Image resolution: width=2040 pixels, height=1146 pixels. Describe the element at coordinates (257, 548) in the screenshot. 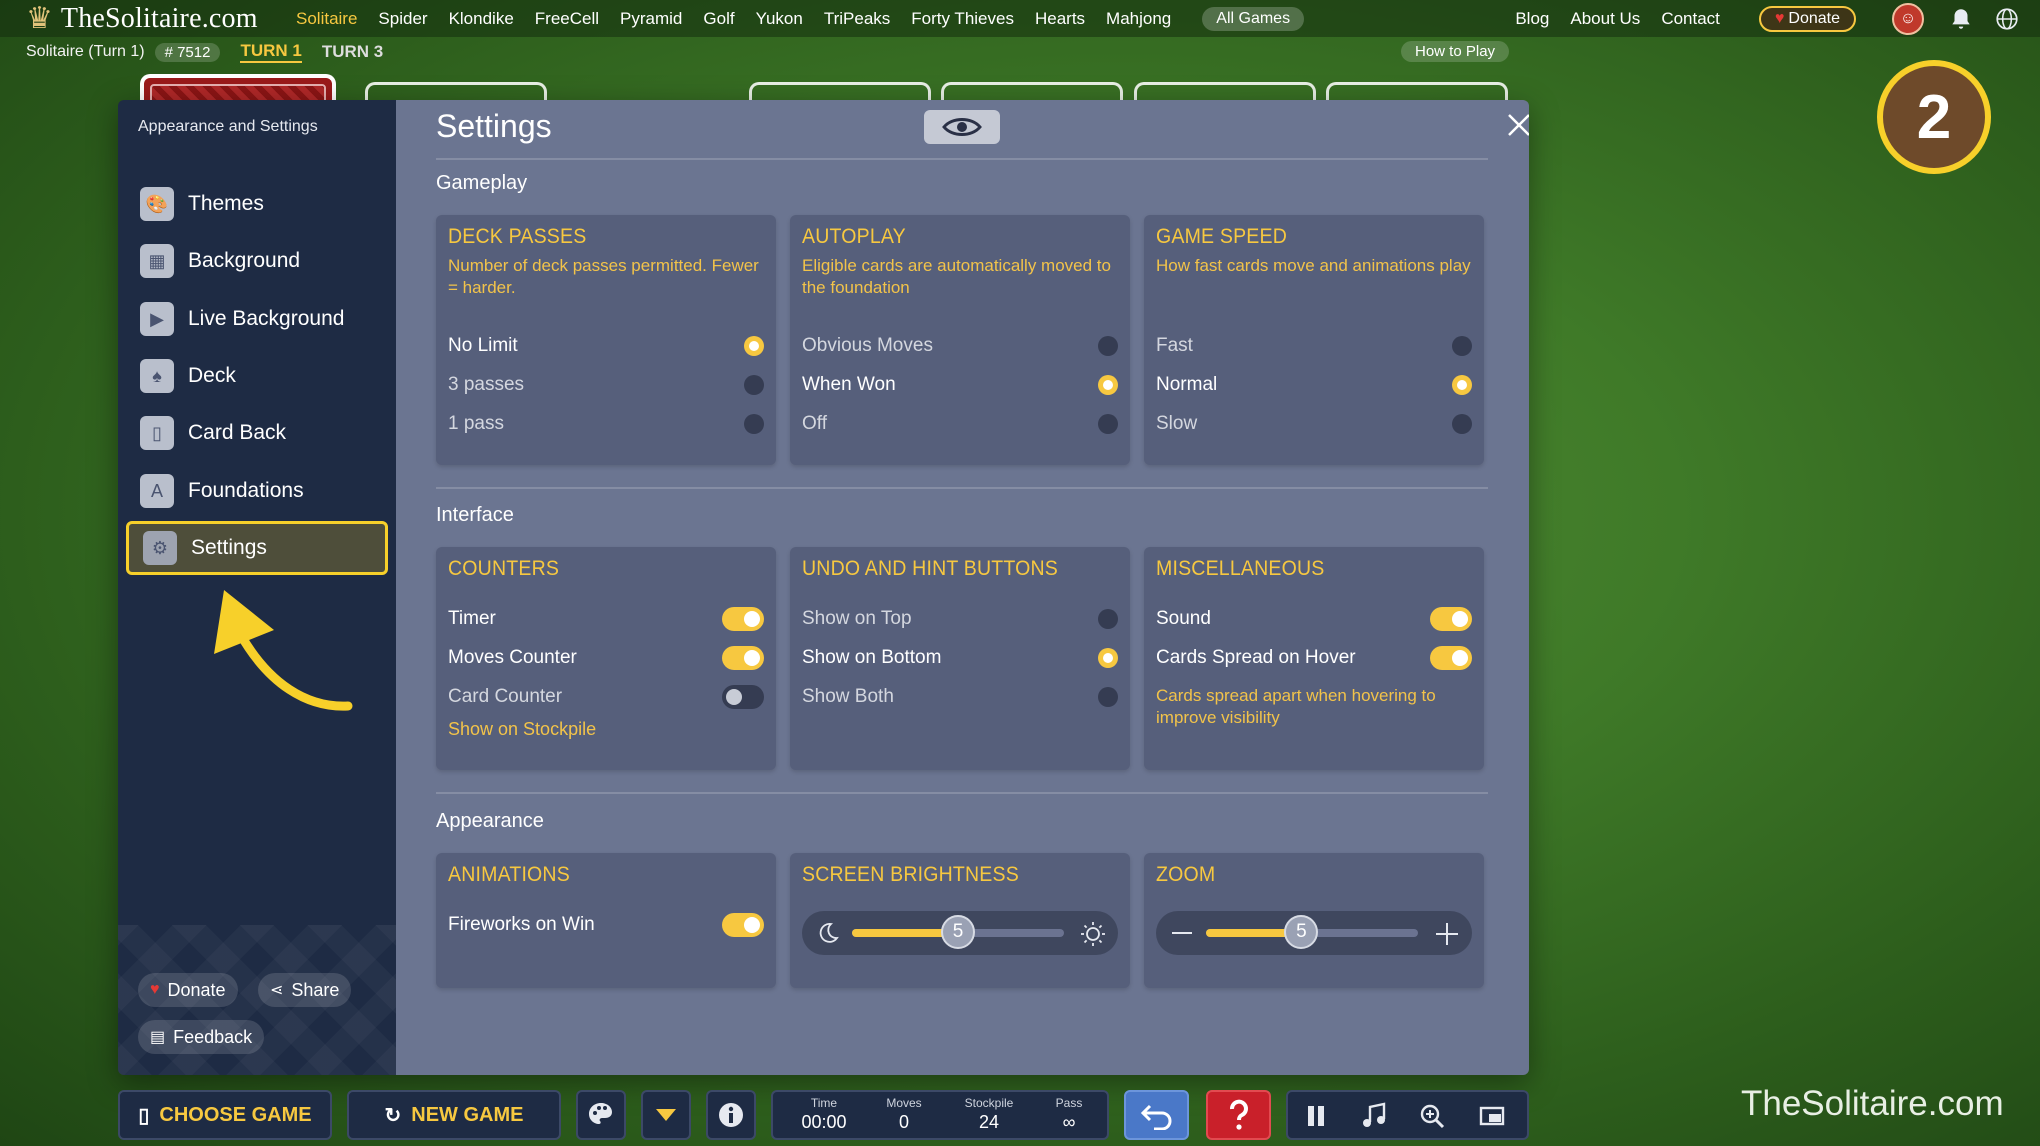

I see `sidebar-item-settings: ⚙ Settings` at that location.